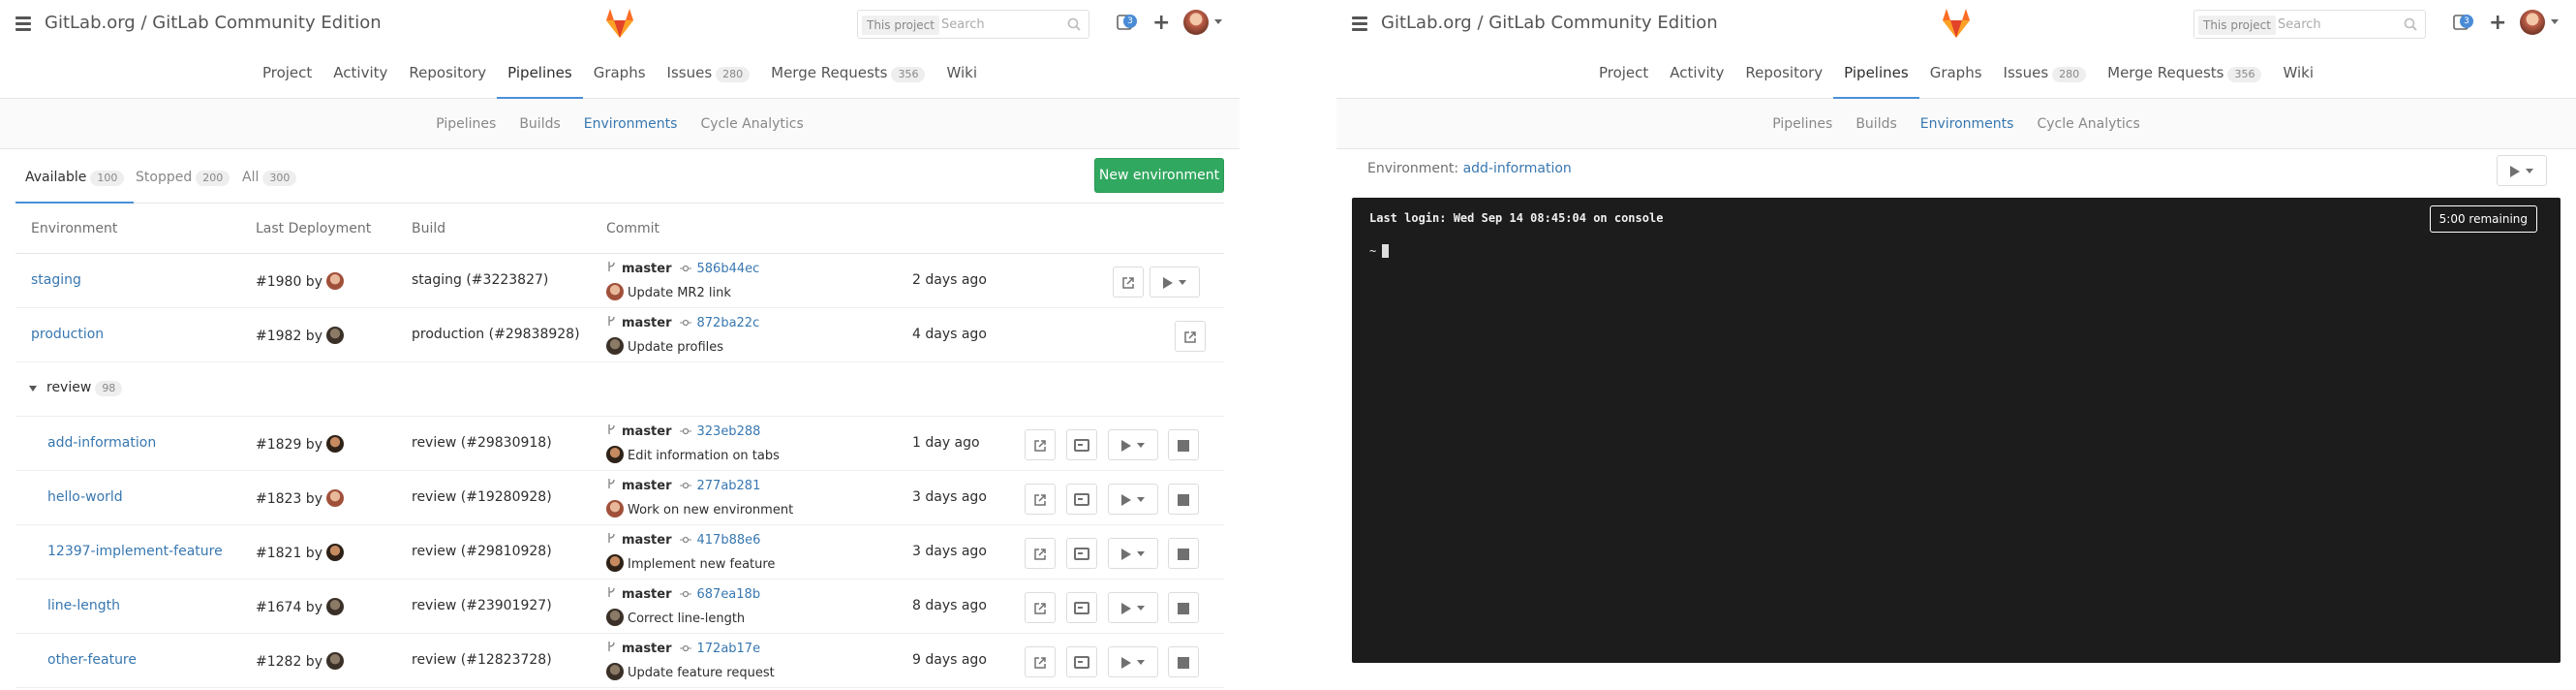  I want to click on commit-sha-link: 323eb288, so click(729, 431).